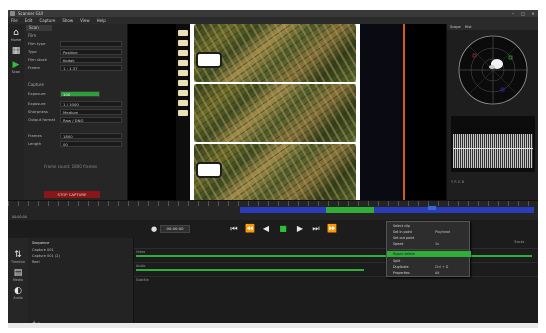 The image size is (546, 333). What do you see at coordinates (85, 20) in the screenshot?
I see `menu-view: View` at bounding box center [85, 20].